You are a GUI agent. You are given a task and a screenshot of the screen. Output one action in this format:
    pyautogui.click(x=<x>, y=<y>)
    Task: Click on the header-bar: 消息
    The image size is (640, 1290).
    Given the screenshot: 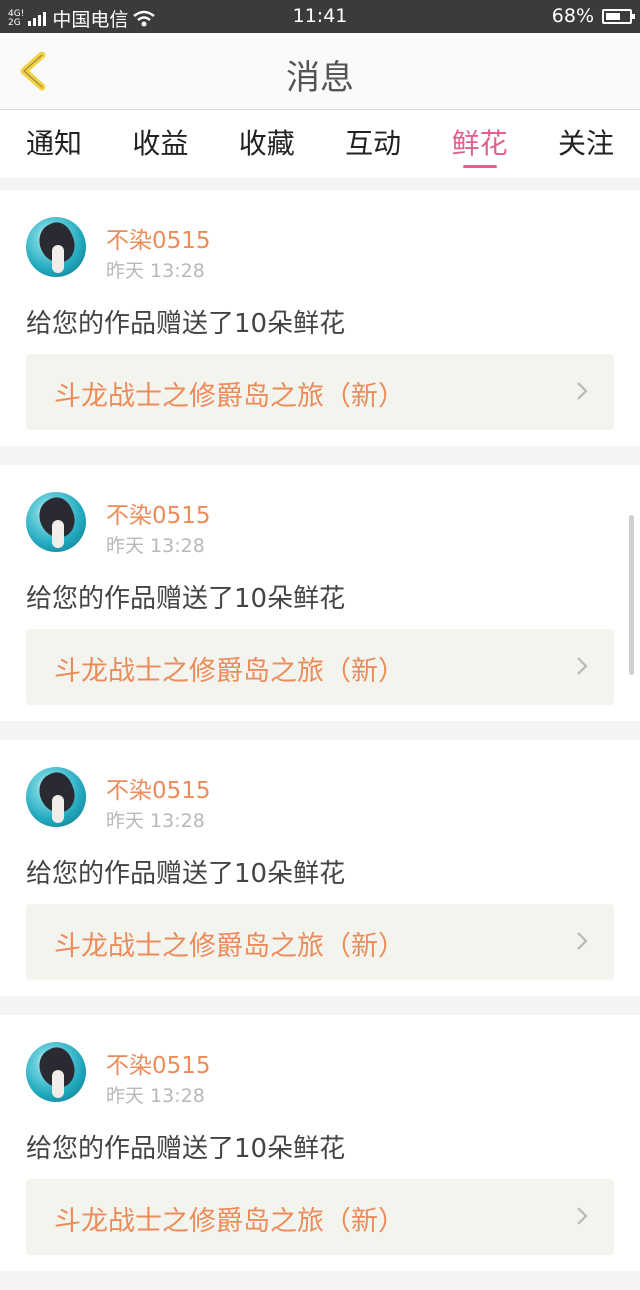 What is the action you would take?
    pyautogui.click(x=320, y=71)
    